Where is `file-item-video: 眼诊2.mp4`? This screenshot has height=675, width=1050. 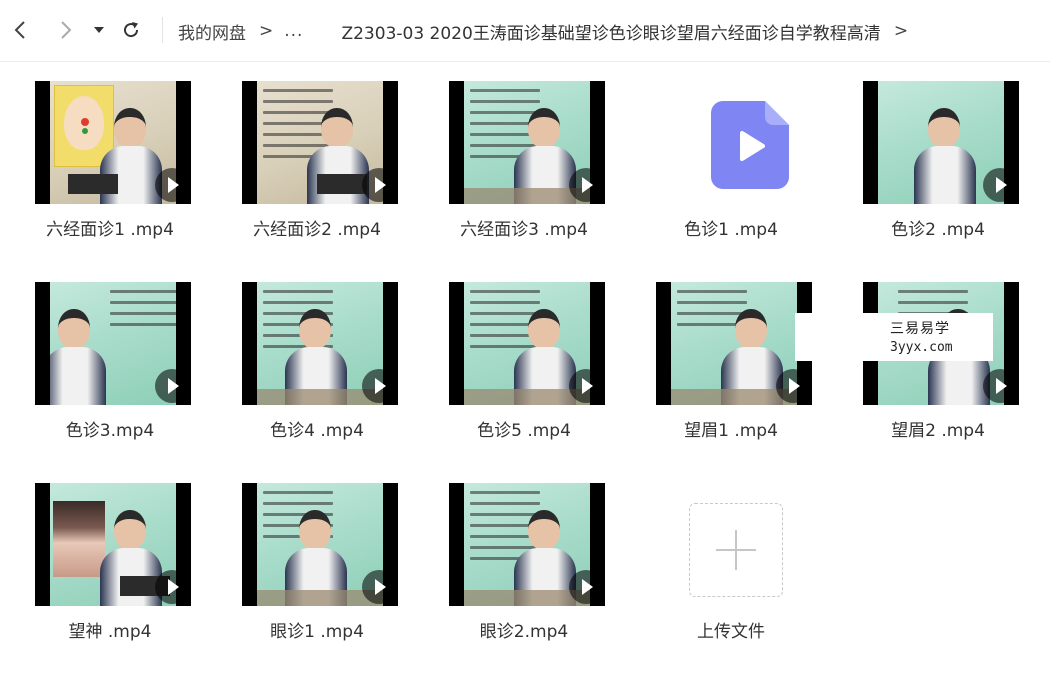 file-item-video: 眼诊2.mp4 is located at coordinates (524, 573).